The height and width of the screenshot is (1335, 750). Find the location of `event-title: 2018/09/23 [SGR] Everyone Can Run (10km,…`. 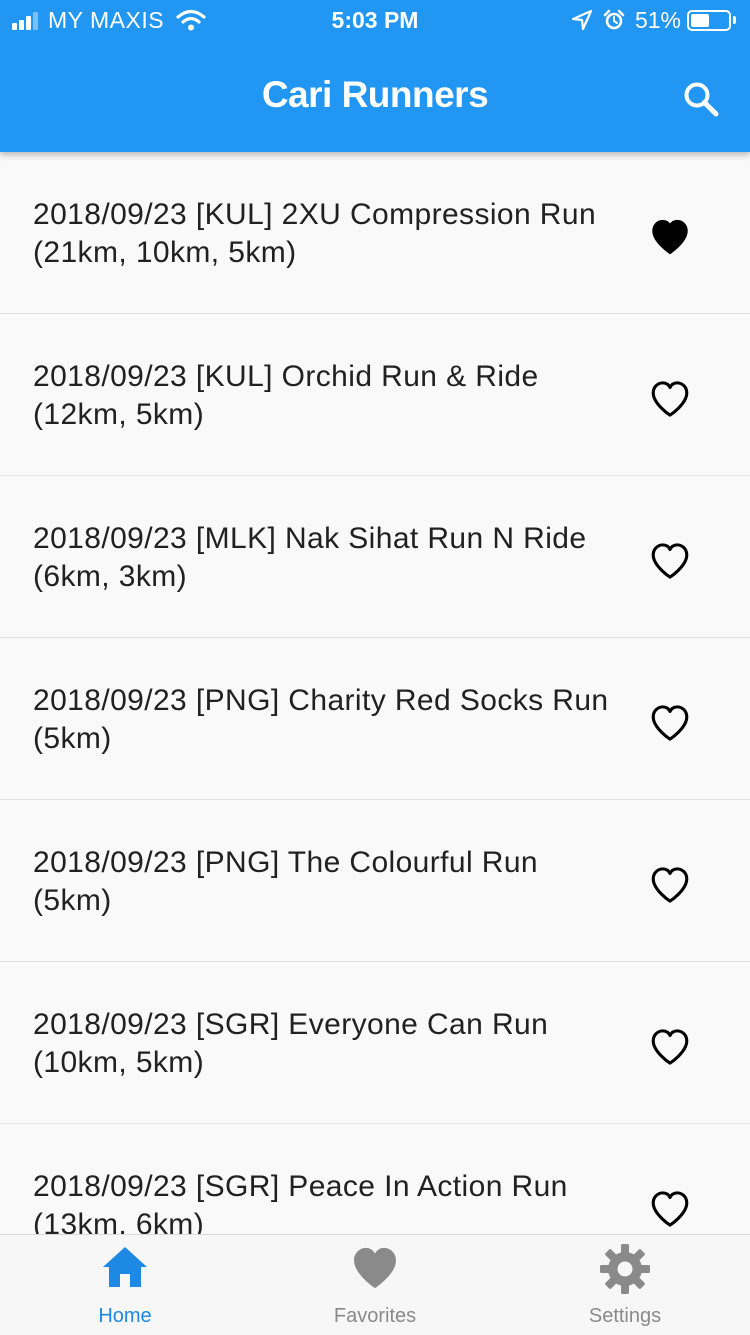

event-title: 2018/09/23 [SGR] Everyone Can Run (10km,… is located at coordinates (291, 1043).